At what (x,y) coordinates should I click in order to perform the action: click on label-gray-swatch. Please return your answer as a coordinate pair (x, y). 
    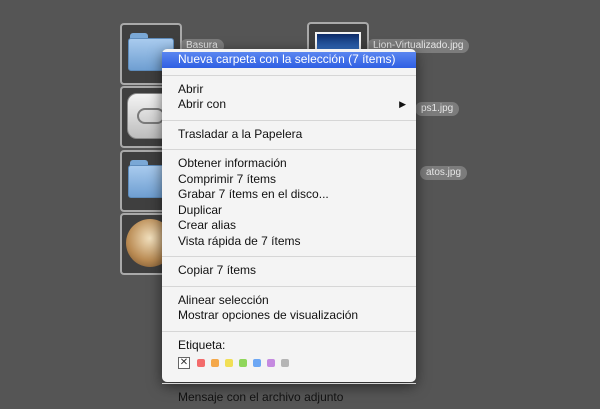
    Looking at the image, I should click on (285, 362).